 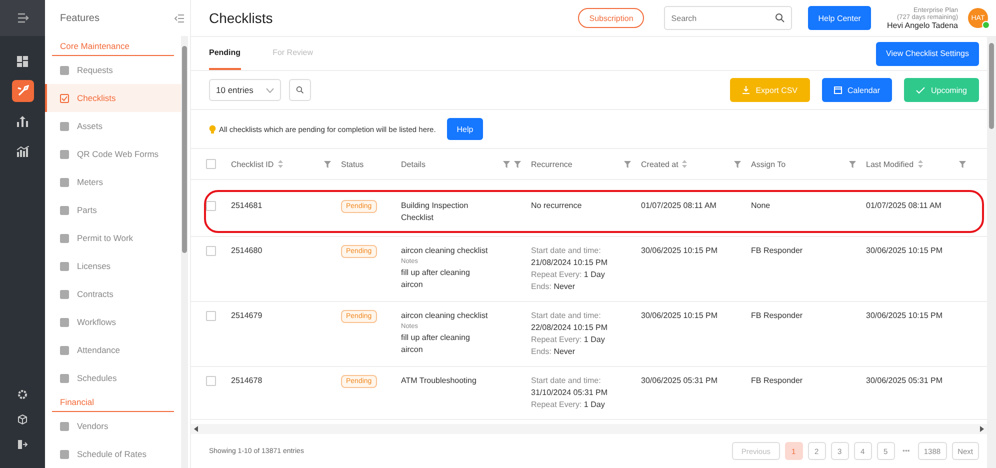 I want to click on sidebar-item: Vendors, so click(x=113, y=426).